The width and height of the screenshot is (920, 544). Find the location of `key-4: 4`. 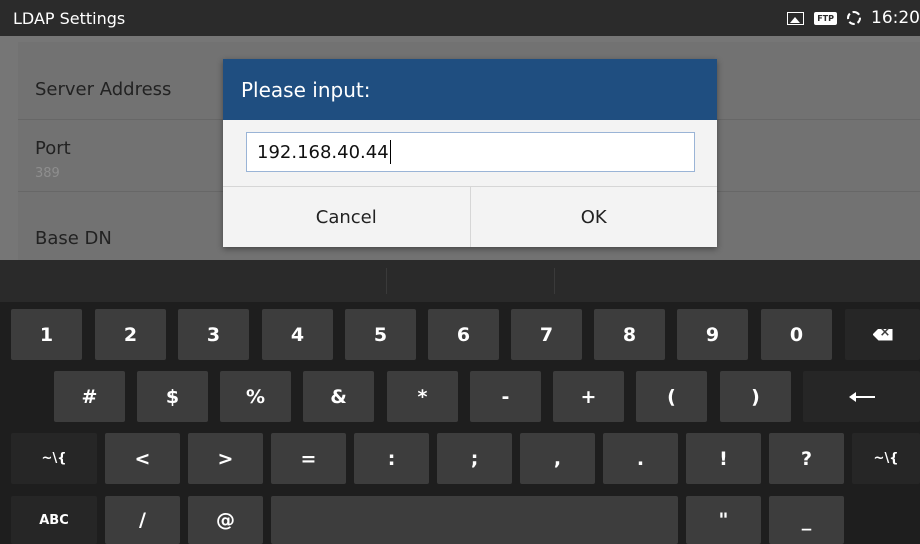

key-4: 4 is located at coordinates (297, 334).